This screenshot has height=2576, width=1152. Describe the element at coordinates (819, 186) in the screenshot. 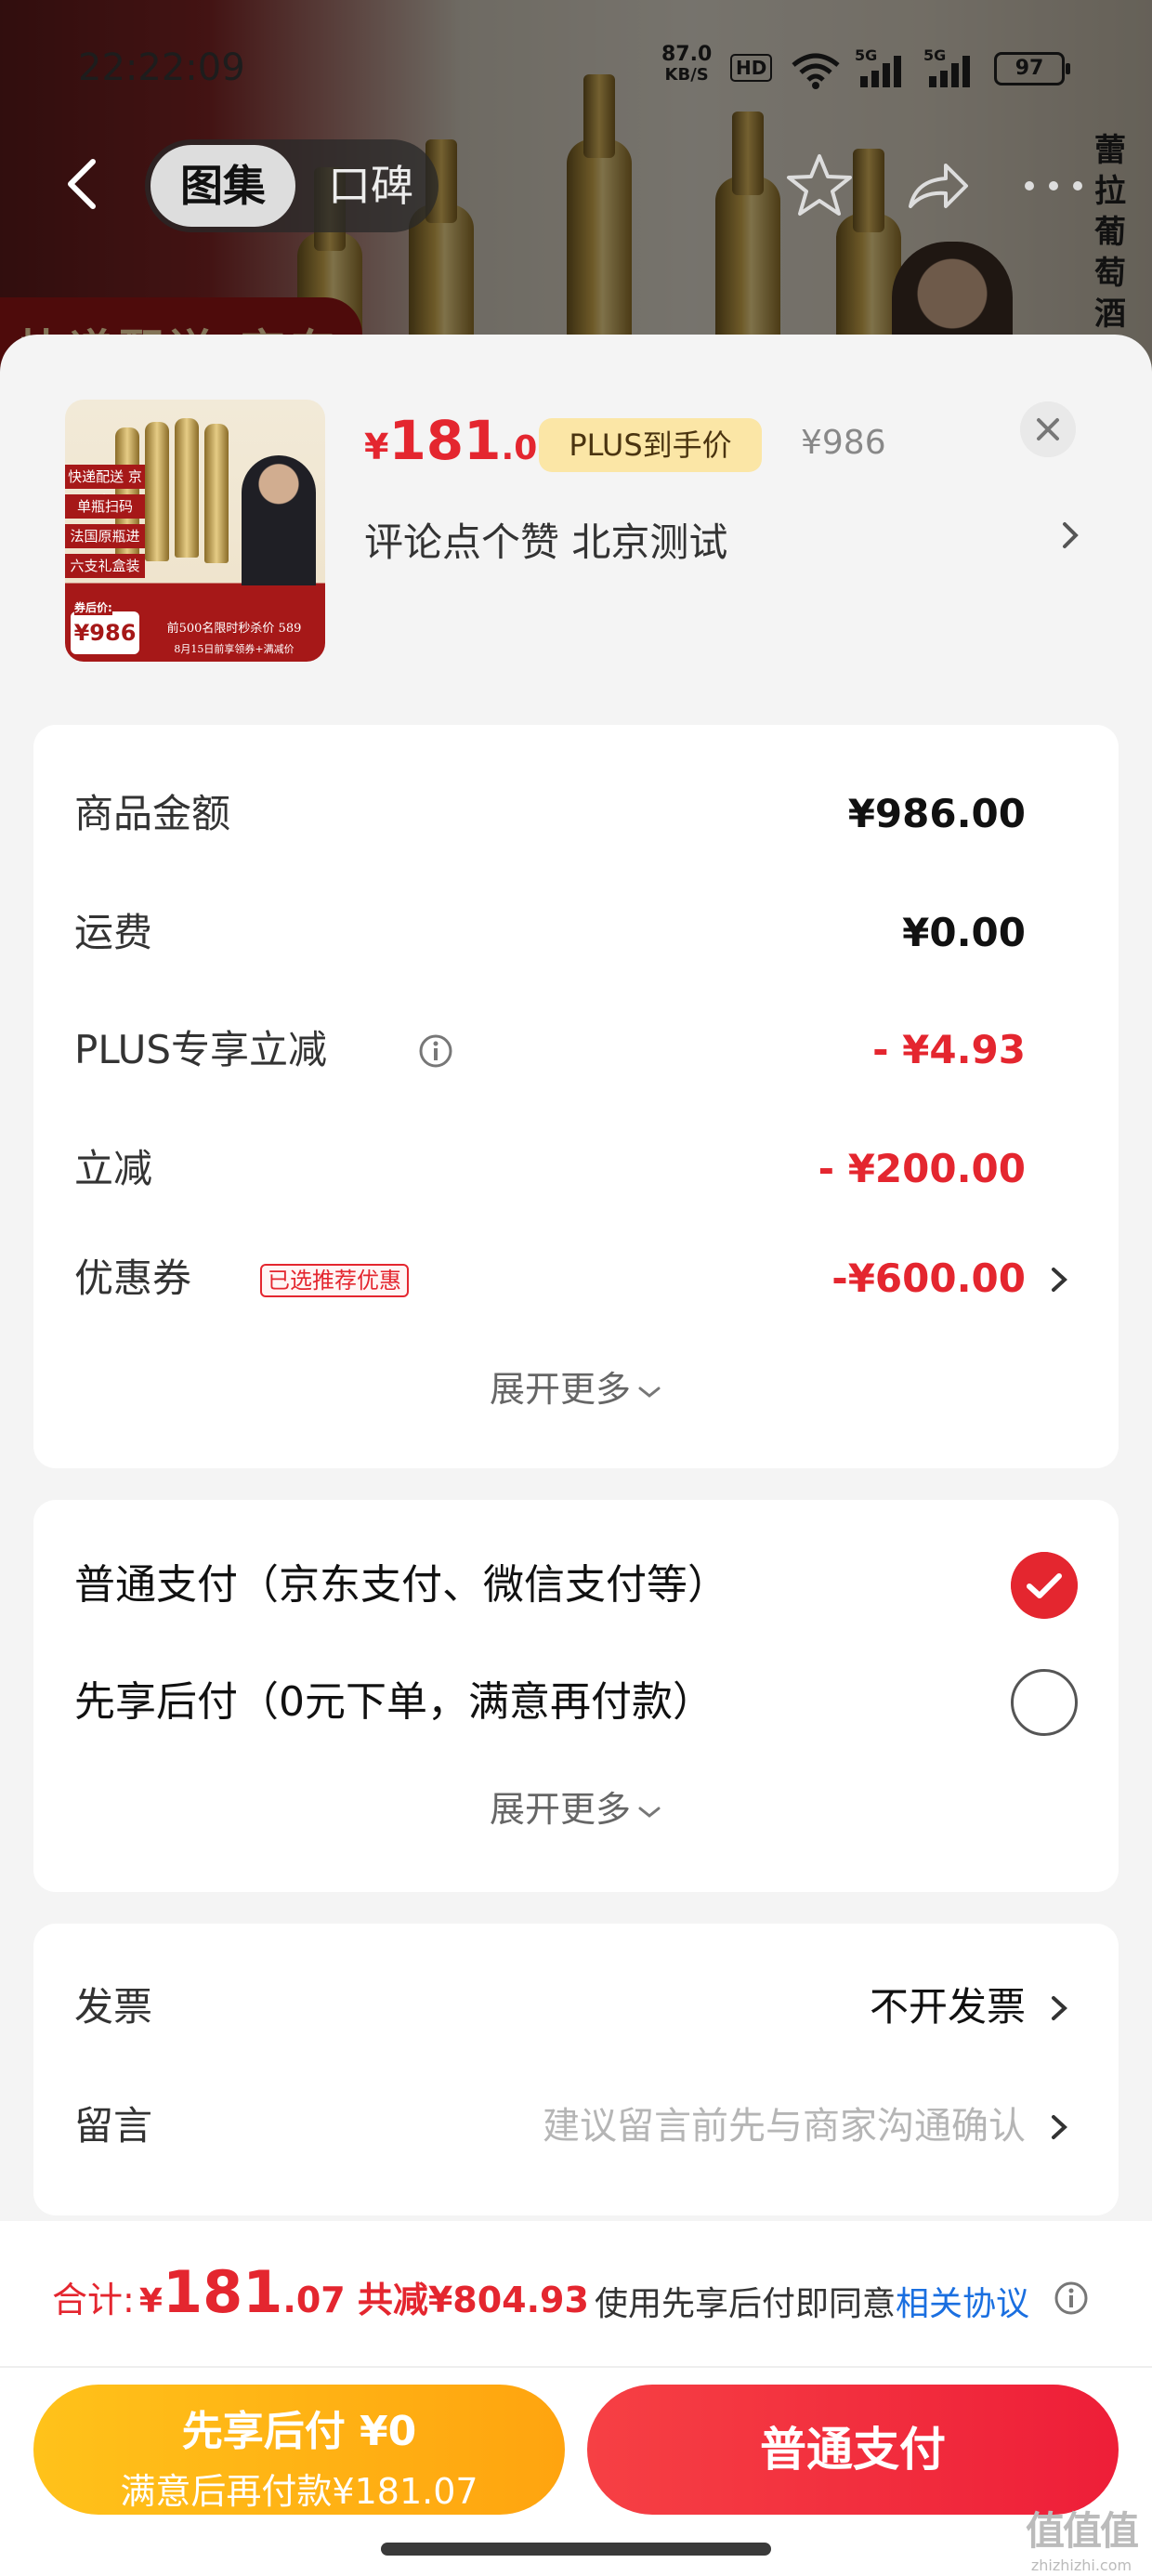

I see `favorite-star-icon` at that location.